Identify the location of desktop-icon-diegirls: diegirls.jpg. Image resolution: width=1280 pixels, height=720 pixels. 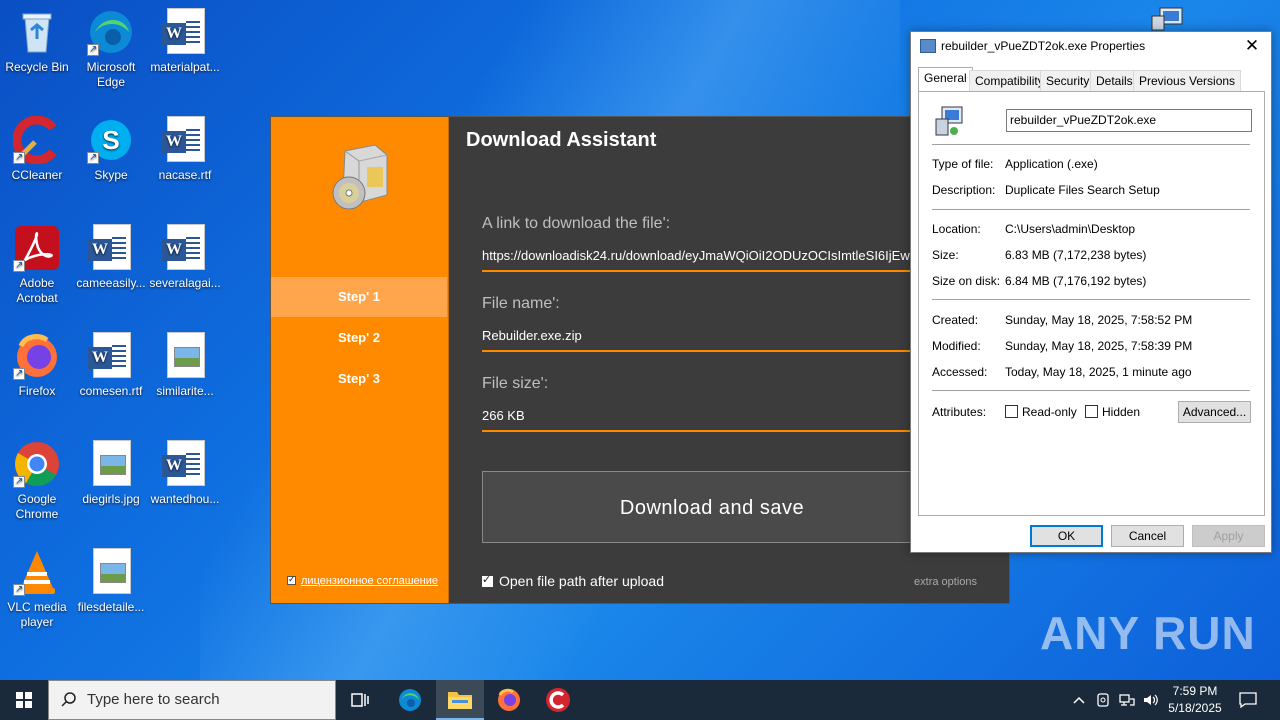
(111, 473).